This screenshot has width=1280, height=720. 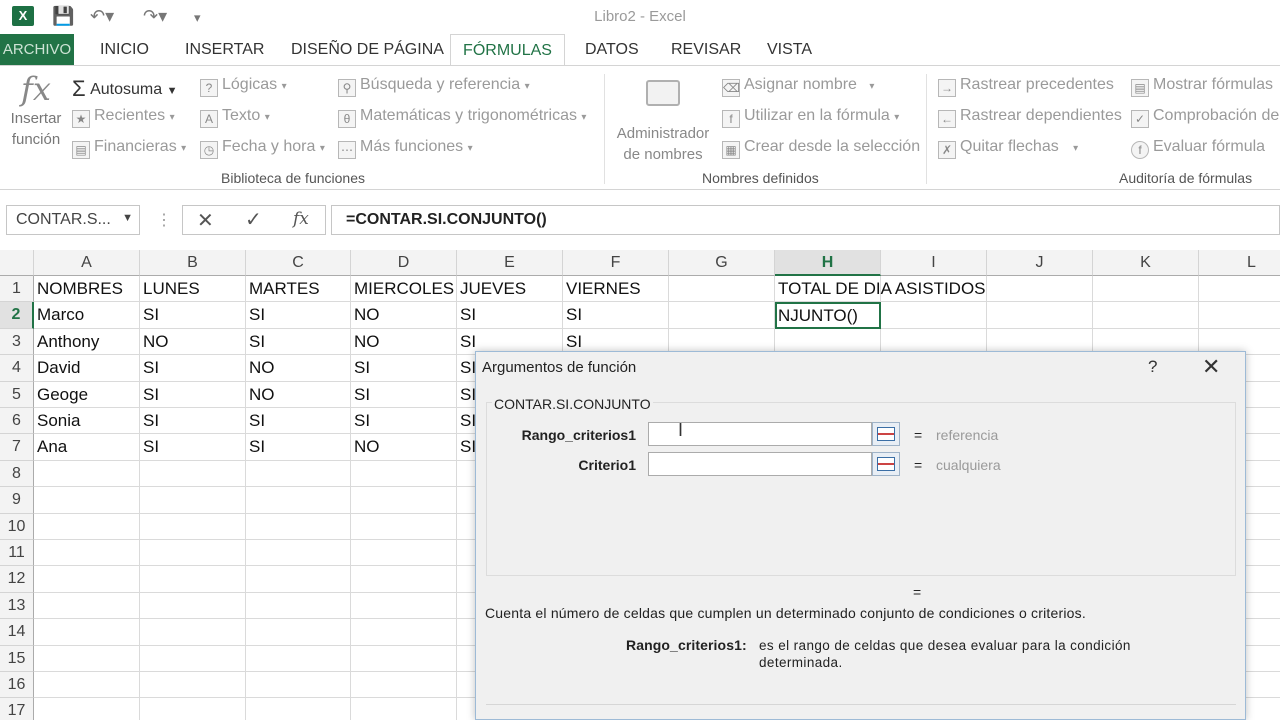 I want to click on cell-k1, so click(x=1146, y=289).